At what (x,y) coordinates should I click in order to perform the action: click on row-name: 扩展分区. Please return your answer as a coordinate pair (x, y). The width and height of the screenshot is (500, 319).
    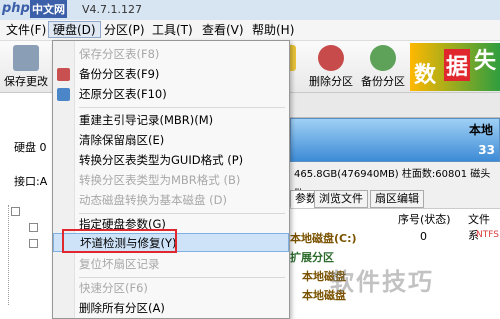
    Looking at the image, I should click on (312, 257).